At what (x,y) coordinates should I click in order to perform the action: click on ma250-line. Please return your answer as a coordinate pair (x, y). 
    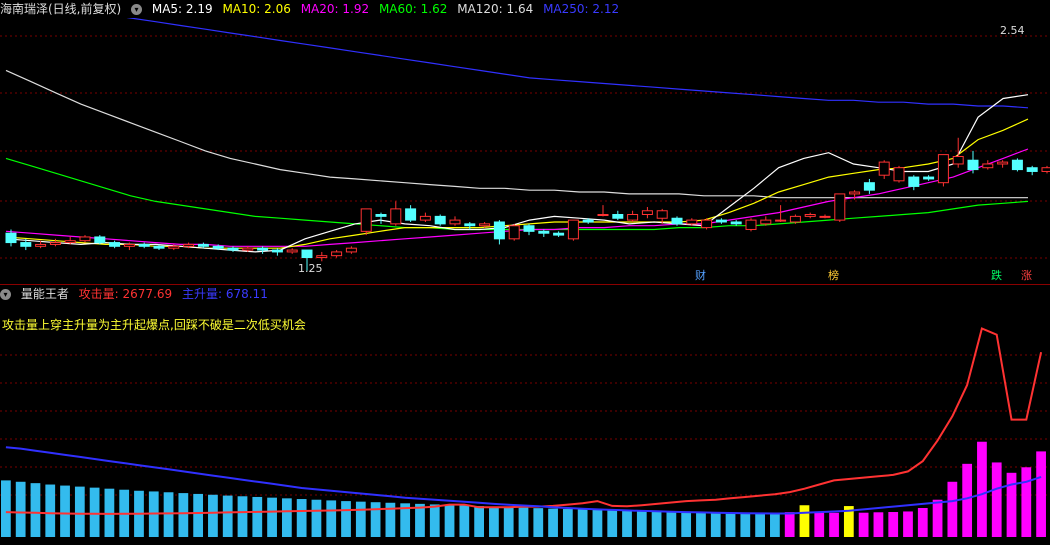
    Looking at the image, I should click on (577, 63).